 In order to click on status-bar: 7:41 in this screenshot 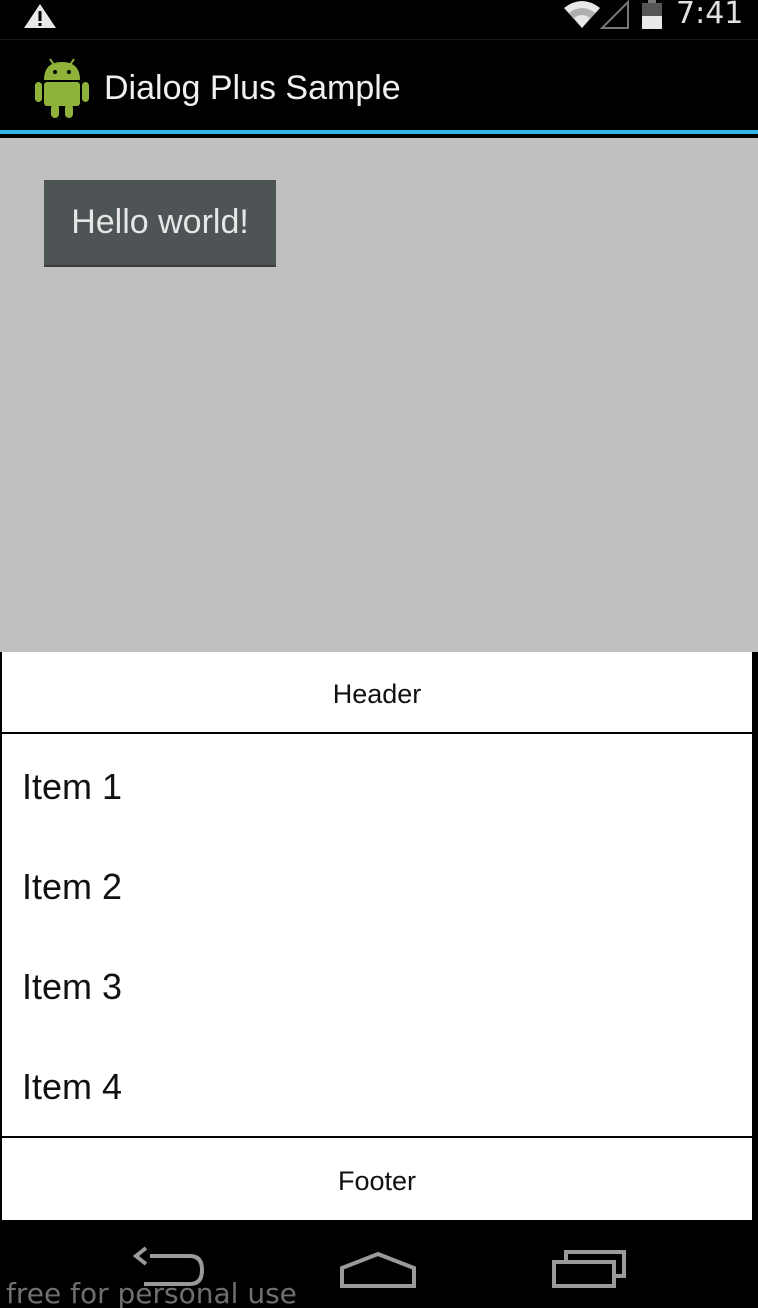, I will do `click(379, 20)`.